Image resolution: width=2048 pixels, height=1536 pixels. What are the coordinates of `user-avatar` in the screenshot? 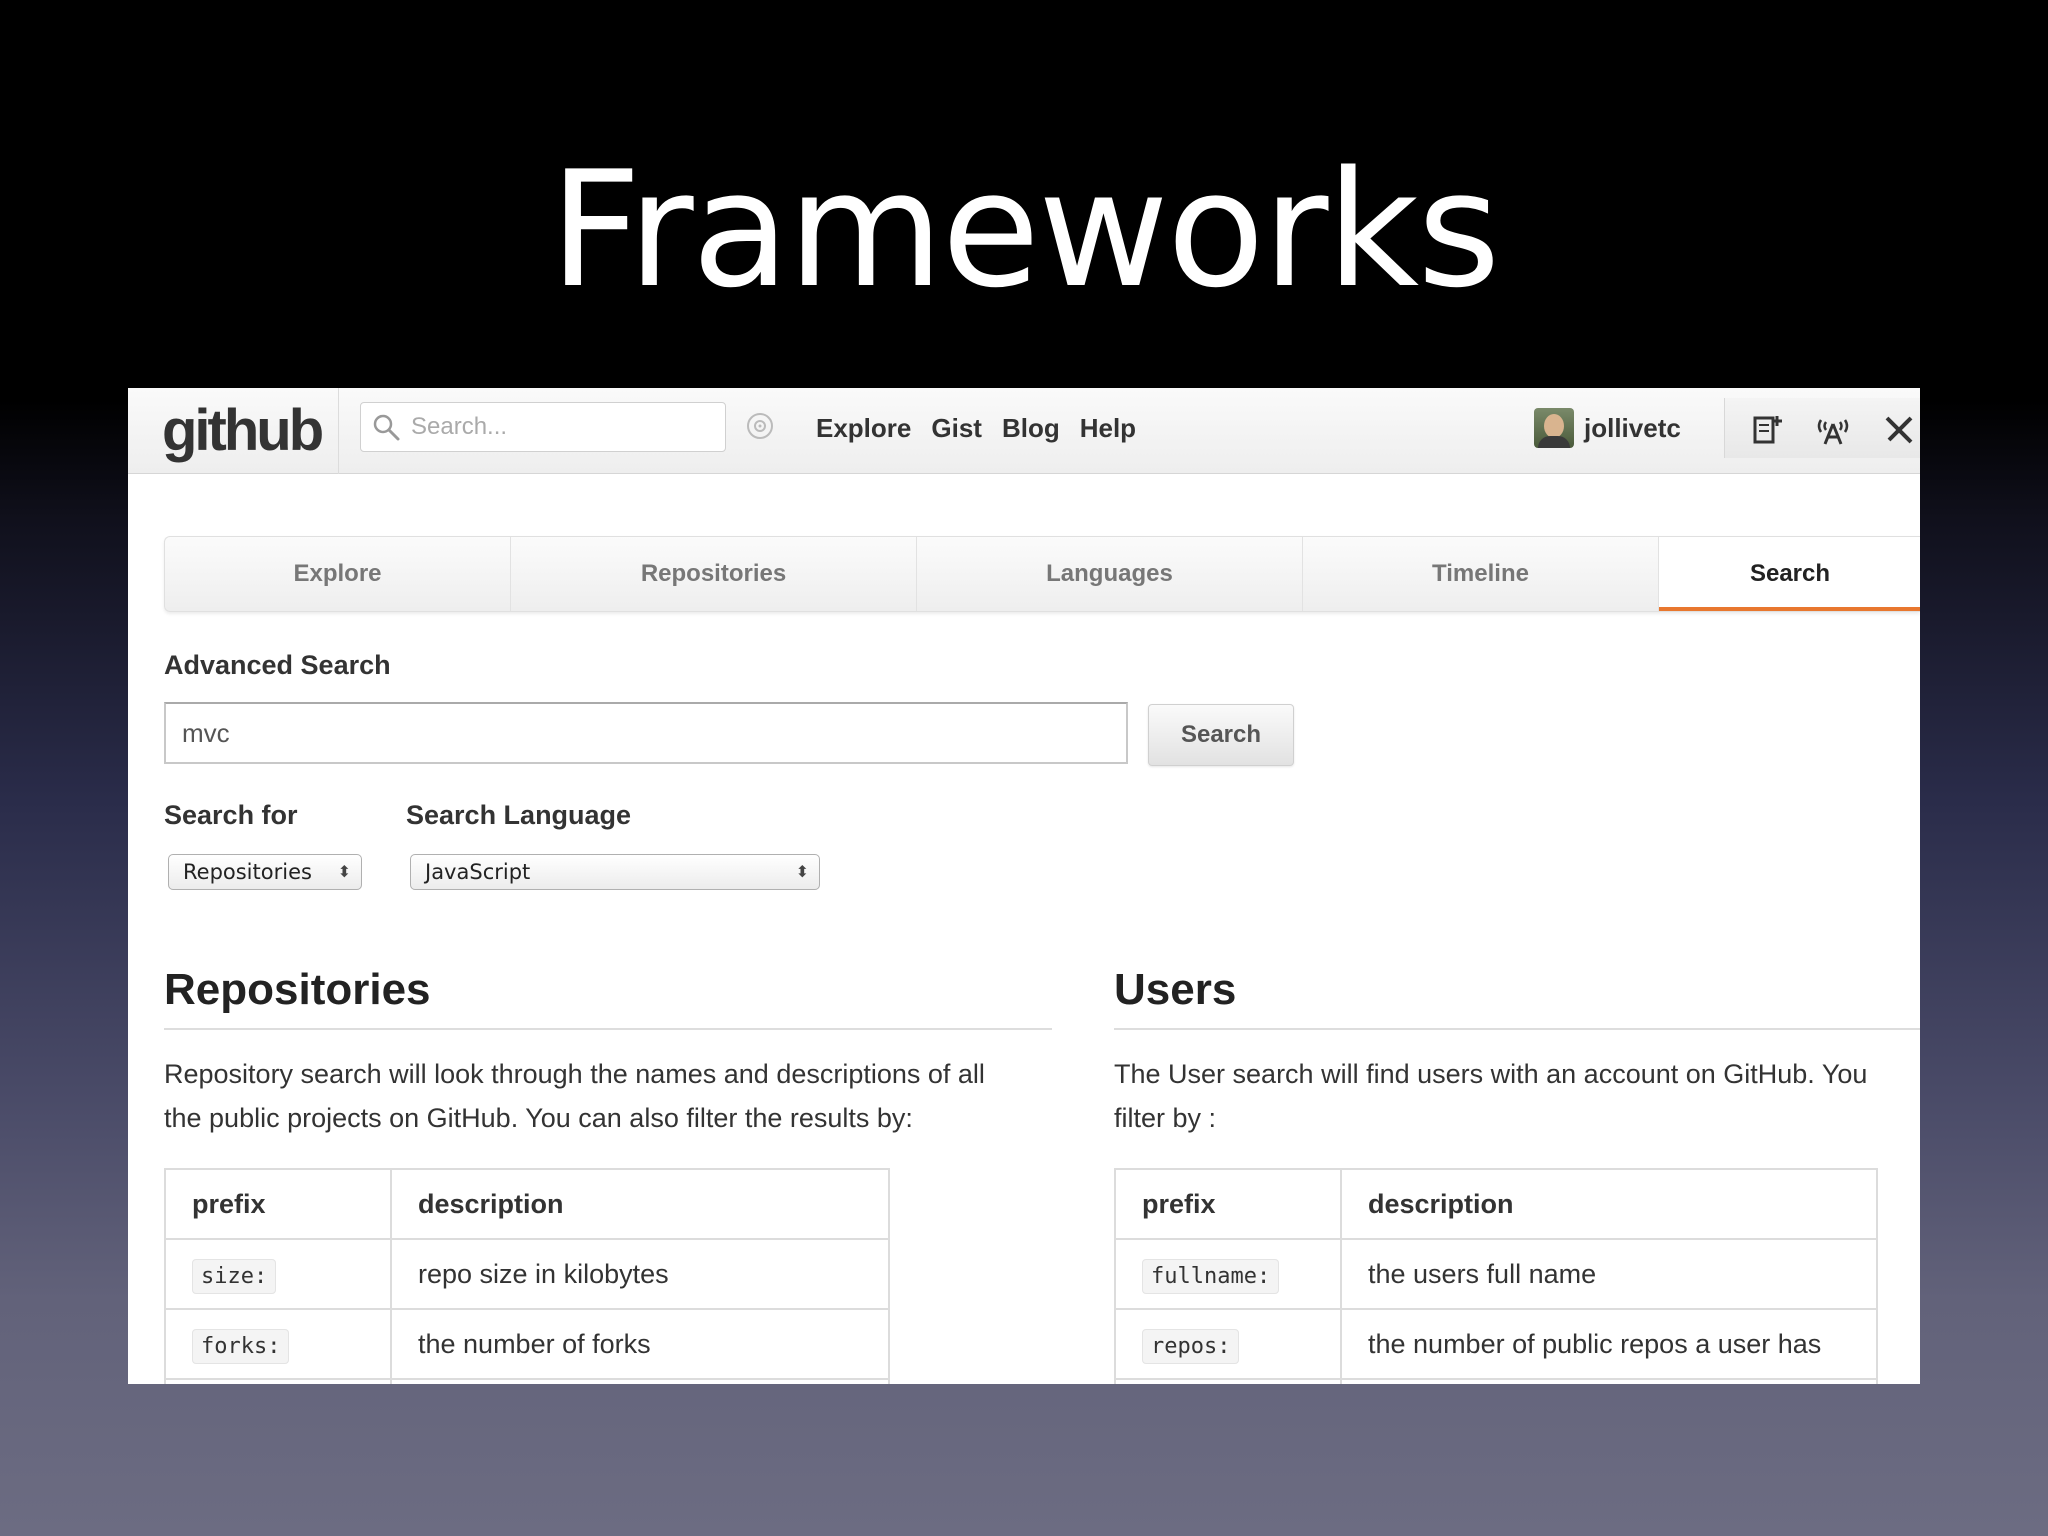 It's located at (1554, 428).